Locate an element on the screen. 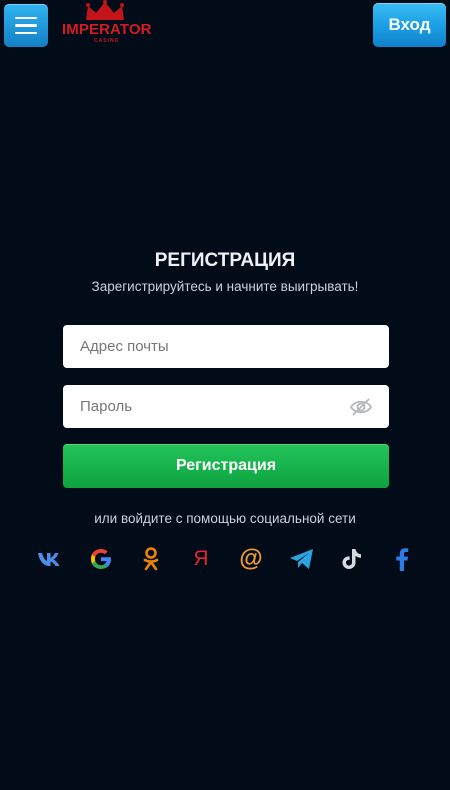  vk-icon is located at coordinates (50, 559).